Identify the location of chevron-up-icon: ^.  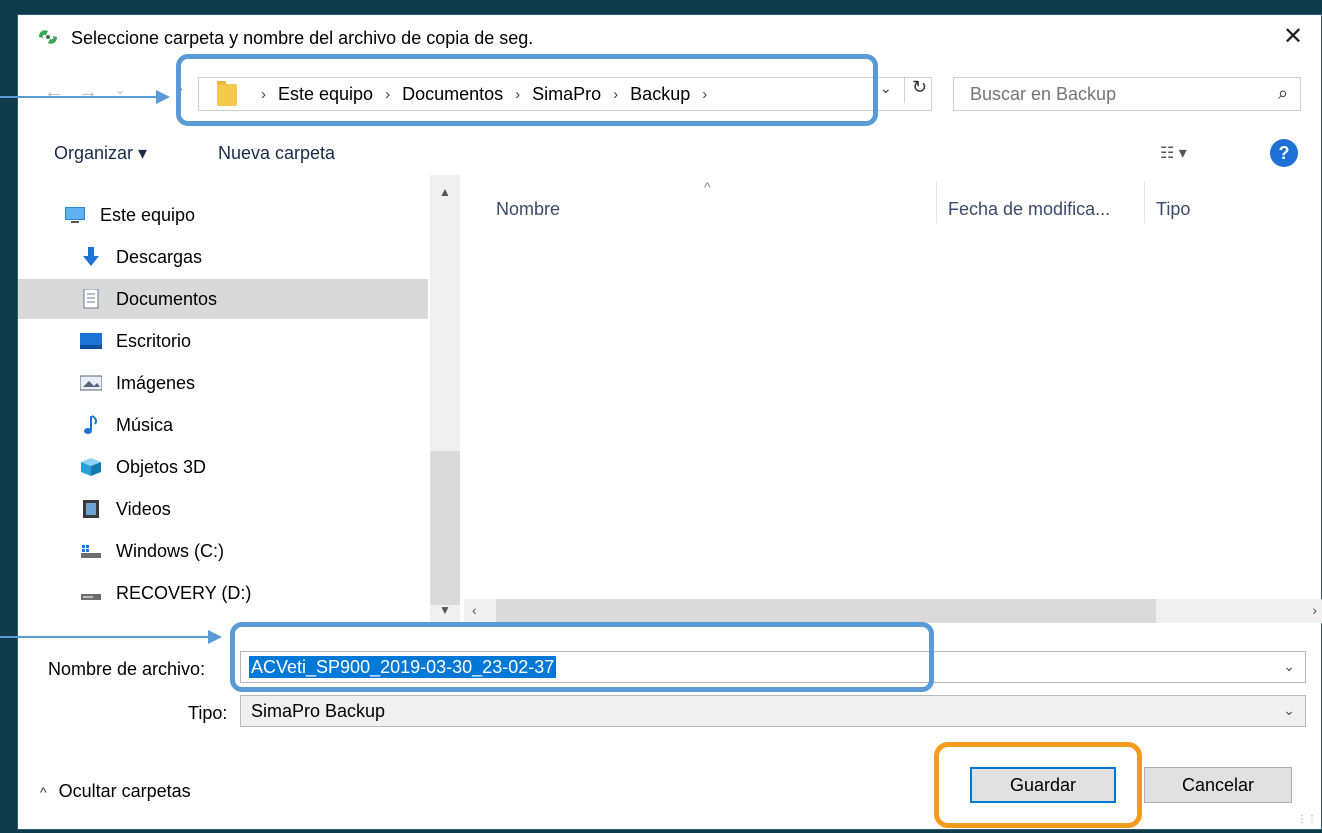
(43, 792).